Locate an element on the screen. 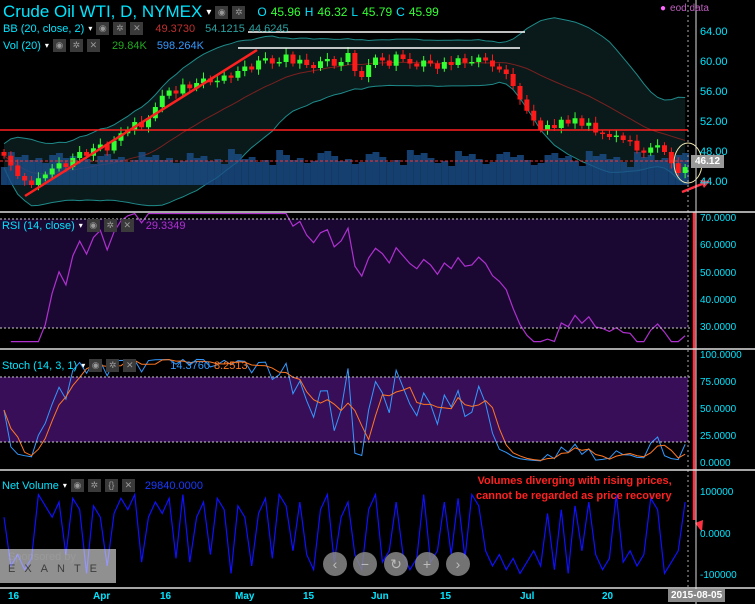  stoch-band is located at coordinates (344, 409).